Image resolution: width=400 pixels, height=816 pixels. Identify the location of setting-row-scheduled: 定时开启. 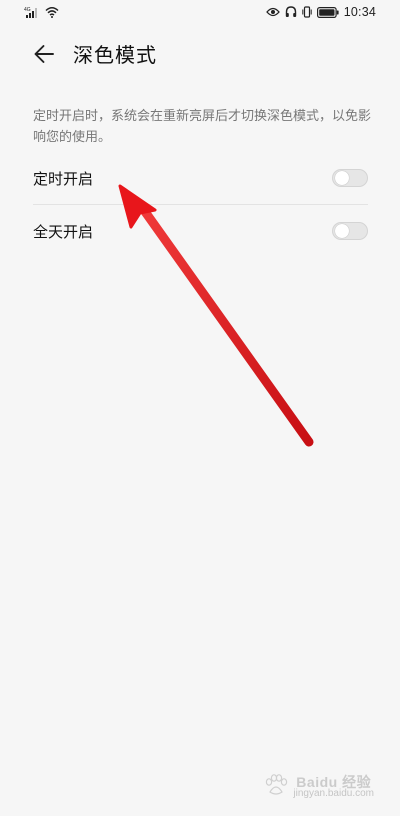
(200, 178).